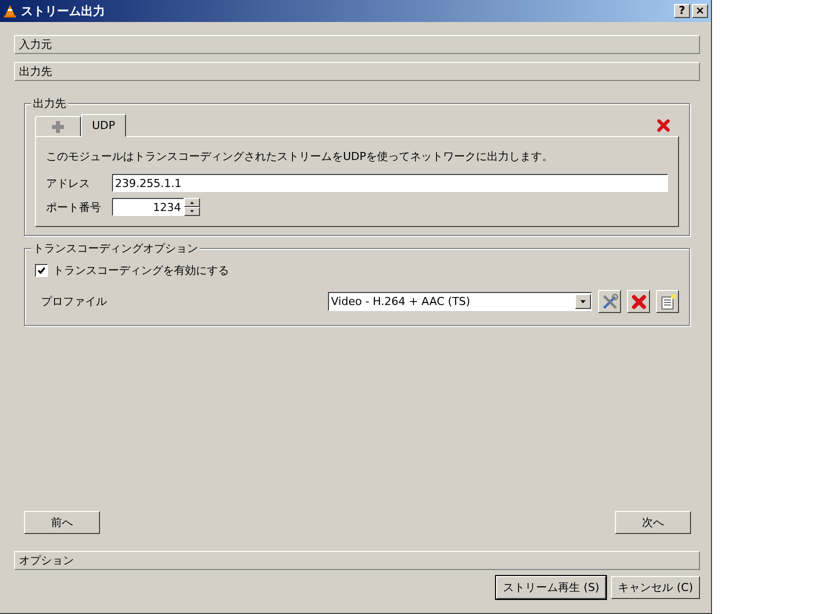 The width and height of the screenshot is (819, 614). I want to click on dialog-button: ストリーム再生 (S), so click(551, 587).